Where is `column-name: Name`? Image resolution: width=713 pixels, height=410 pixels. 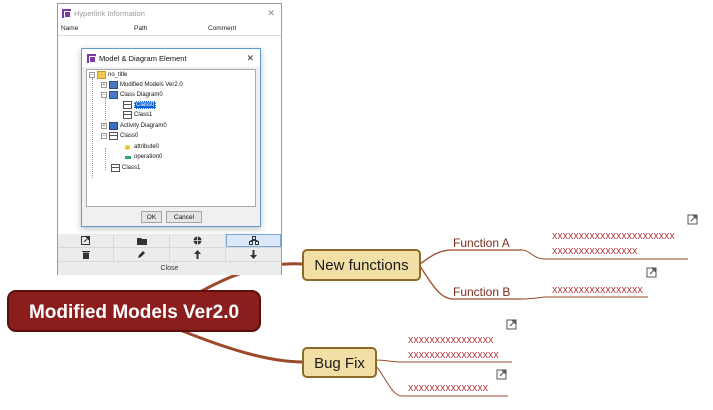
column-name: Name is located at coordinates (94, 28).